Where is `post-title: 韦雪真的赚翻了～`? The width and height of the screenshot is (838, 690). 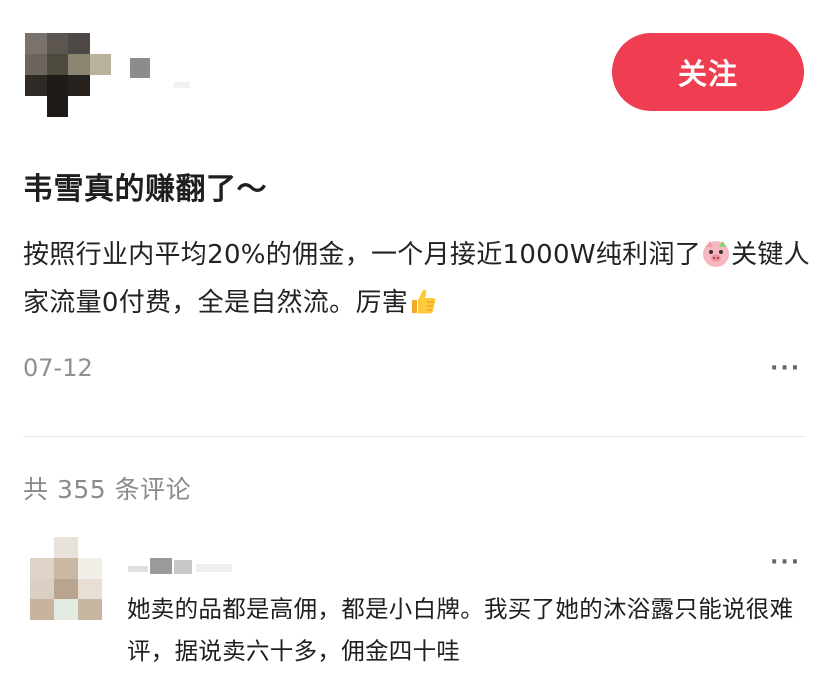 post-title: 韦雪真的赚翻了～ is located at coordinates (145, 189).